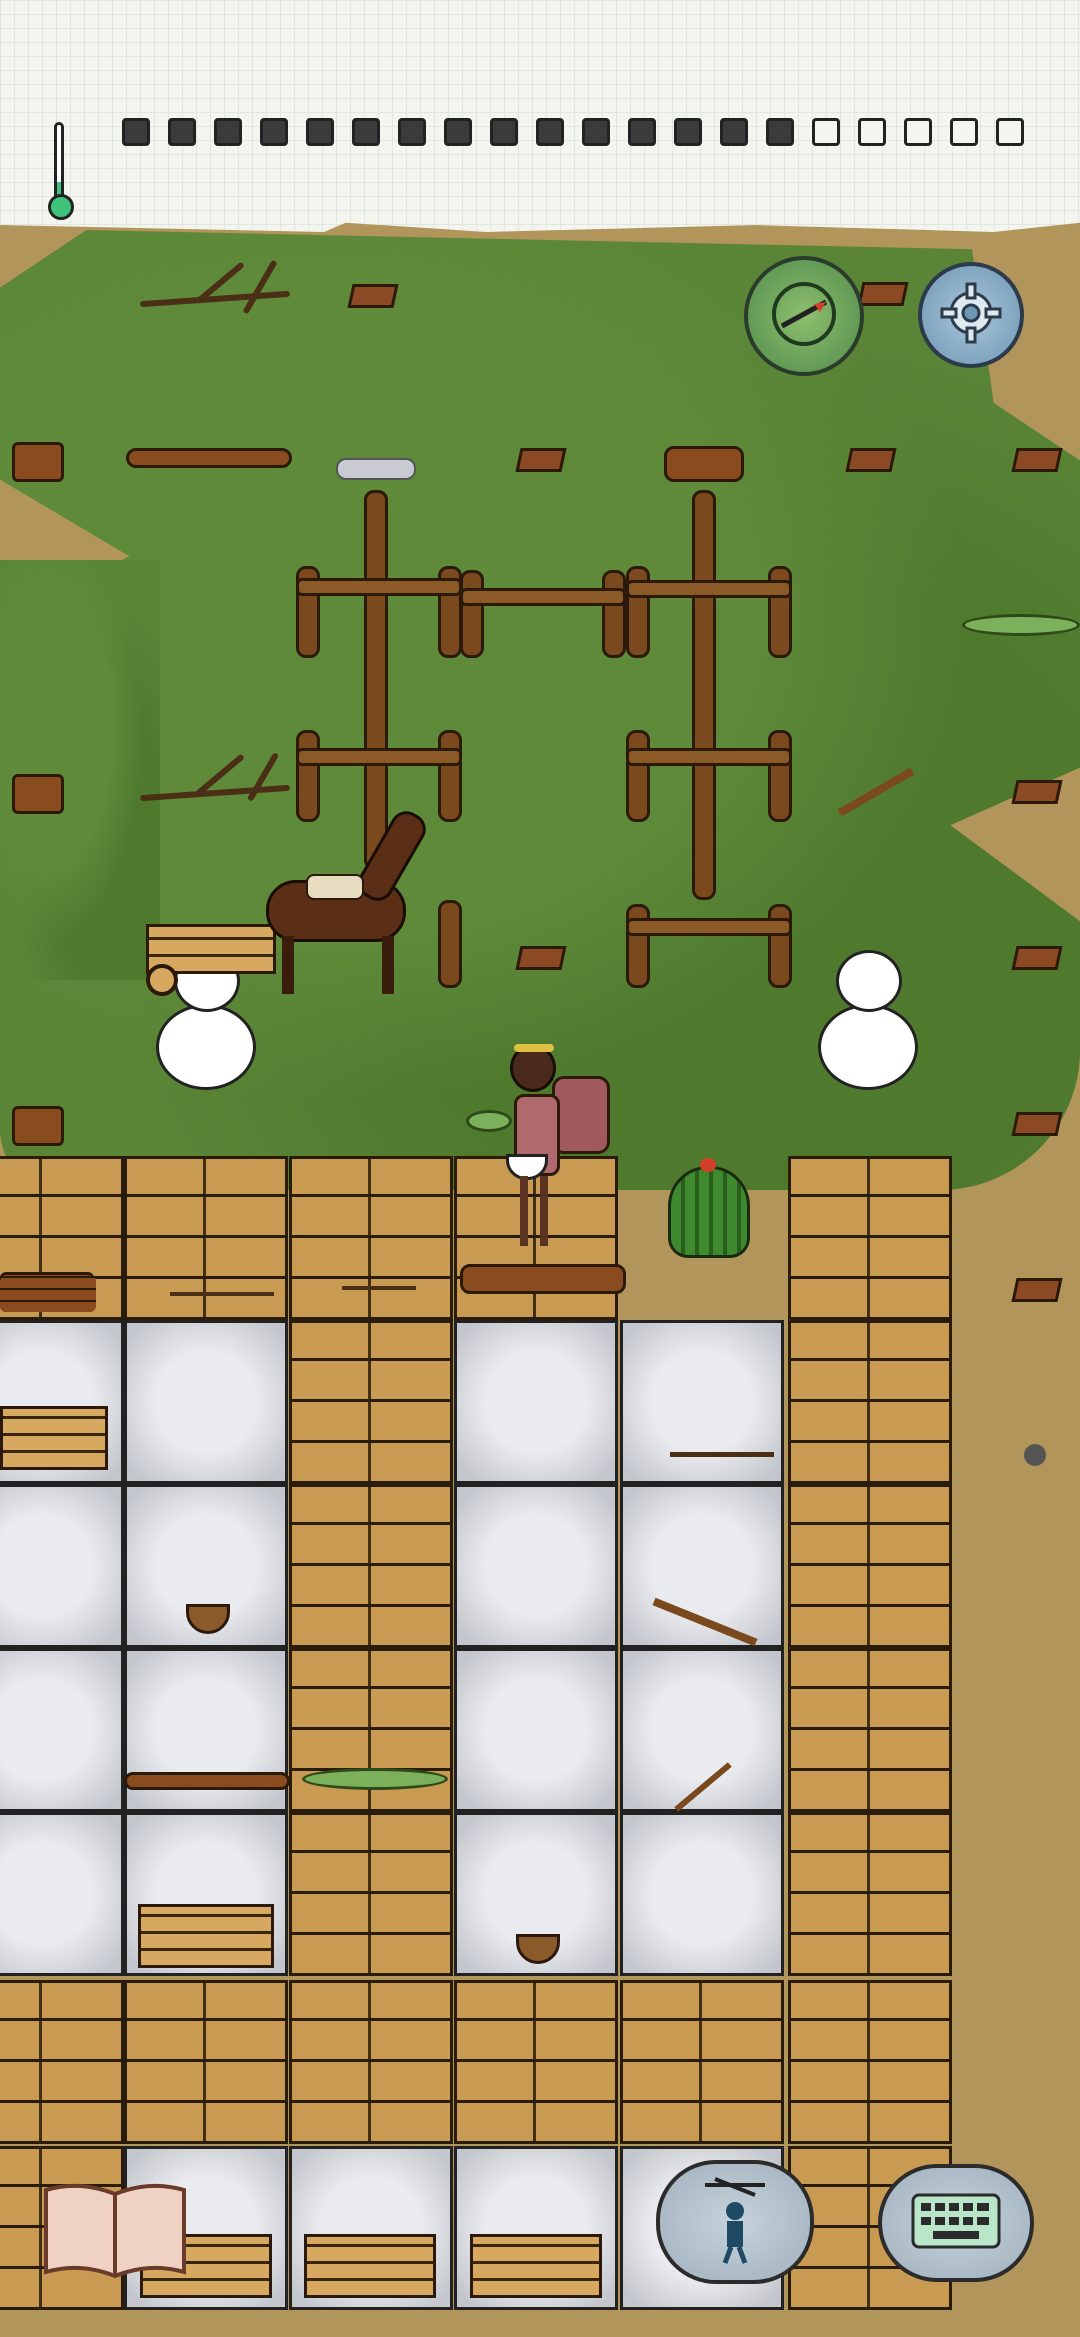  I want to click on keyboard-icon, so click(956, 2223).